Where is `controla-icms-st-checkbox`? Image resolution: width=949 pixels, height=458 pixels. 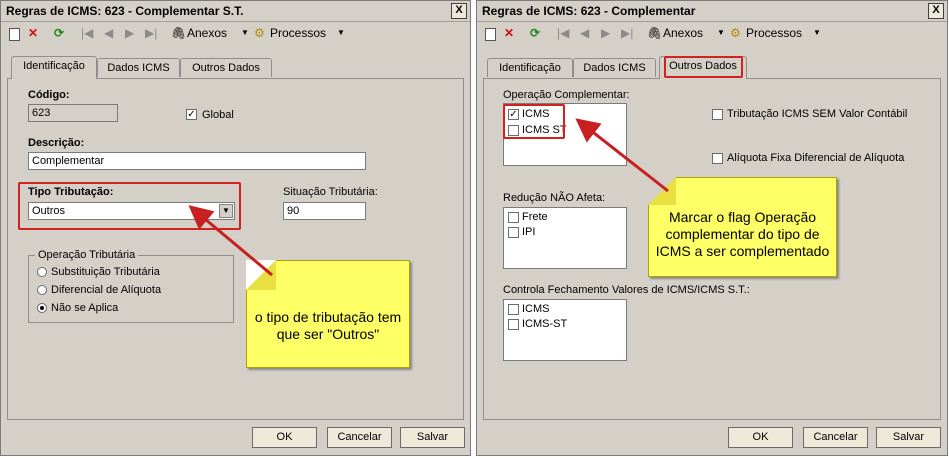
controla-icms-st-checkbox is located at coordinates (513, 324).